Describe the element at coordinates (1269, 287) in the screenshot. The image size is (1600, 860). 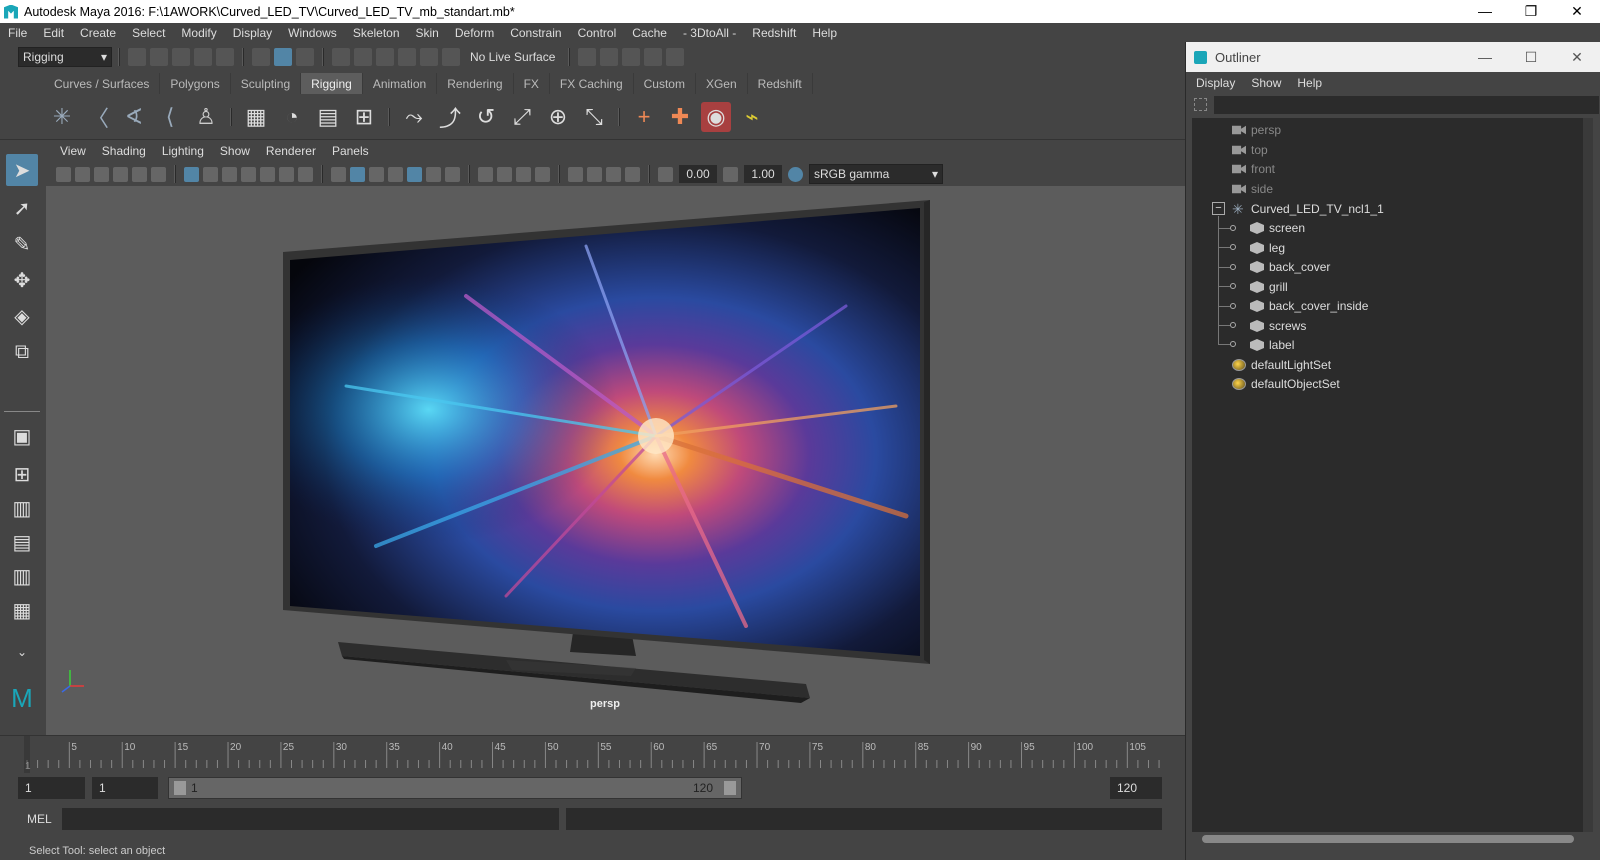
I see `list-item: grill` at that location.